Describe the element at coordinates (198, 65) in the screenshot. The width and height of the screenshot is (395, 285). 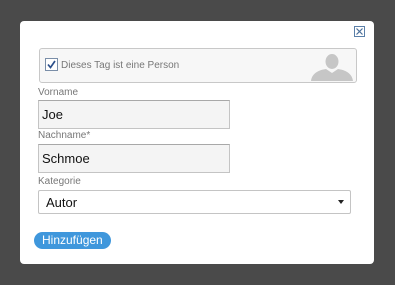
I see `person-toggle-box: Dieses Tag ist eine Person` at that location.